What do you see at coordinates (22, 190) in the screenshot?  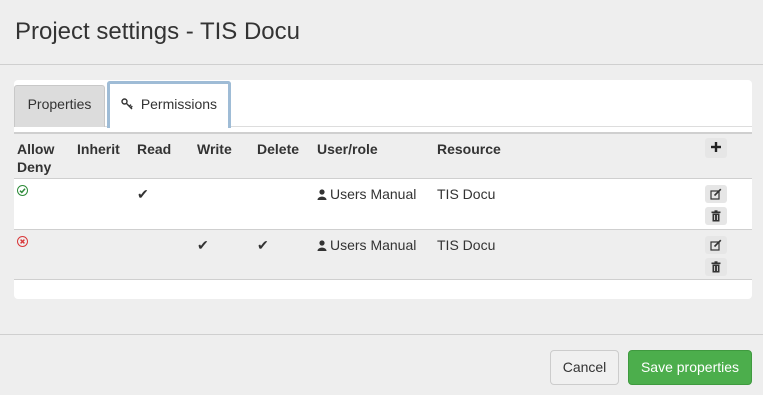 I see `allow-status-icon` at bounding box center [22, 190].